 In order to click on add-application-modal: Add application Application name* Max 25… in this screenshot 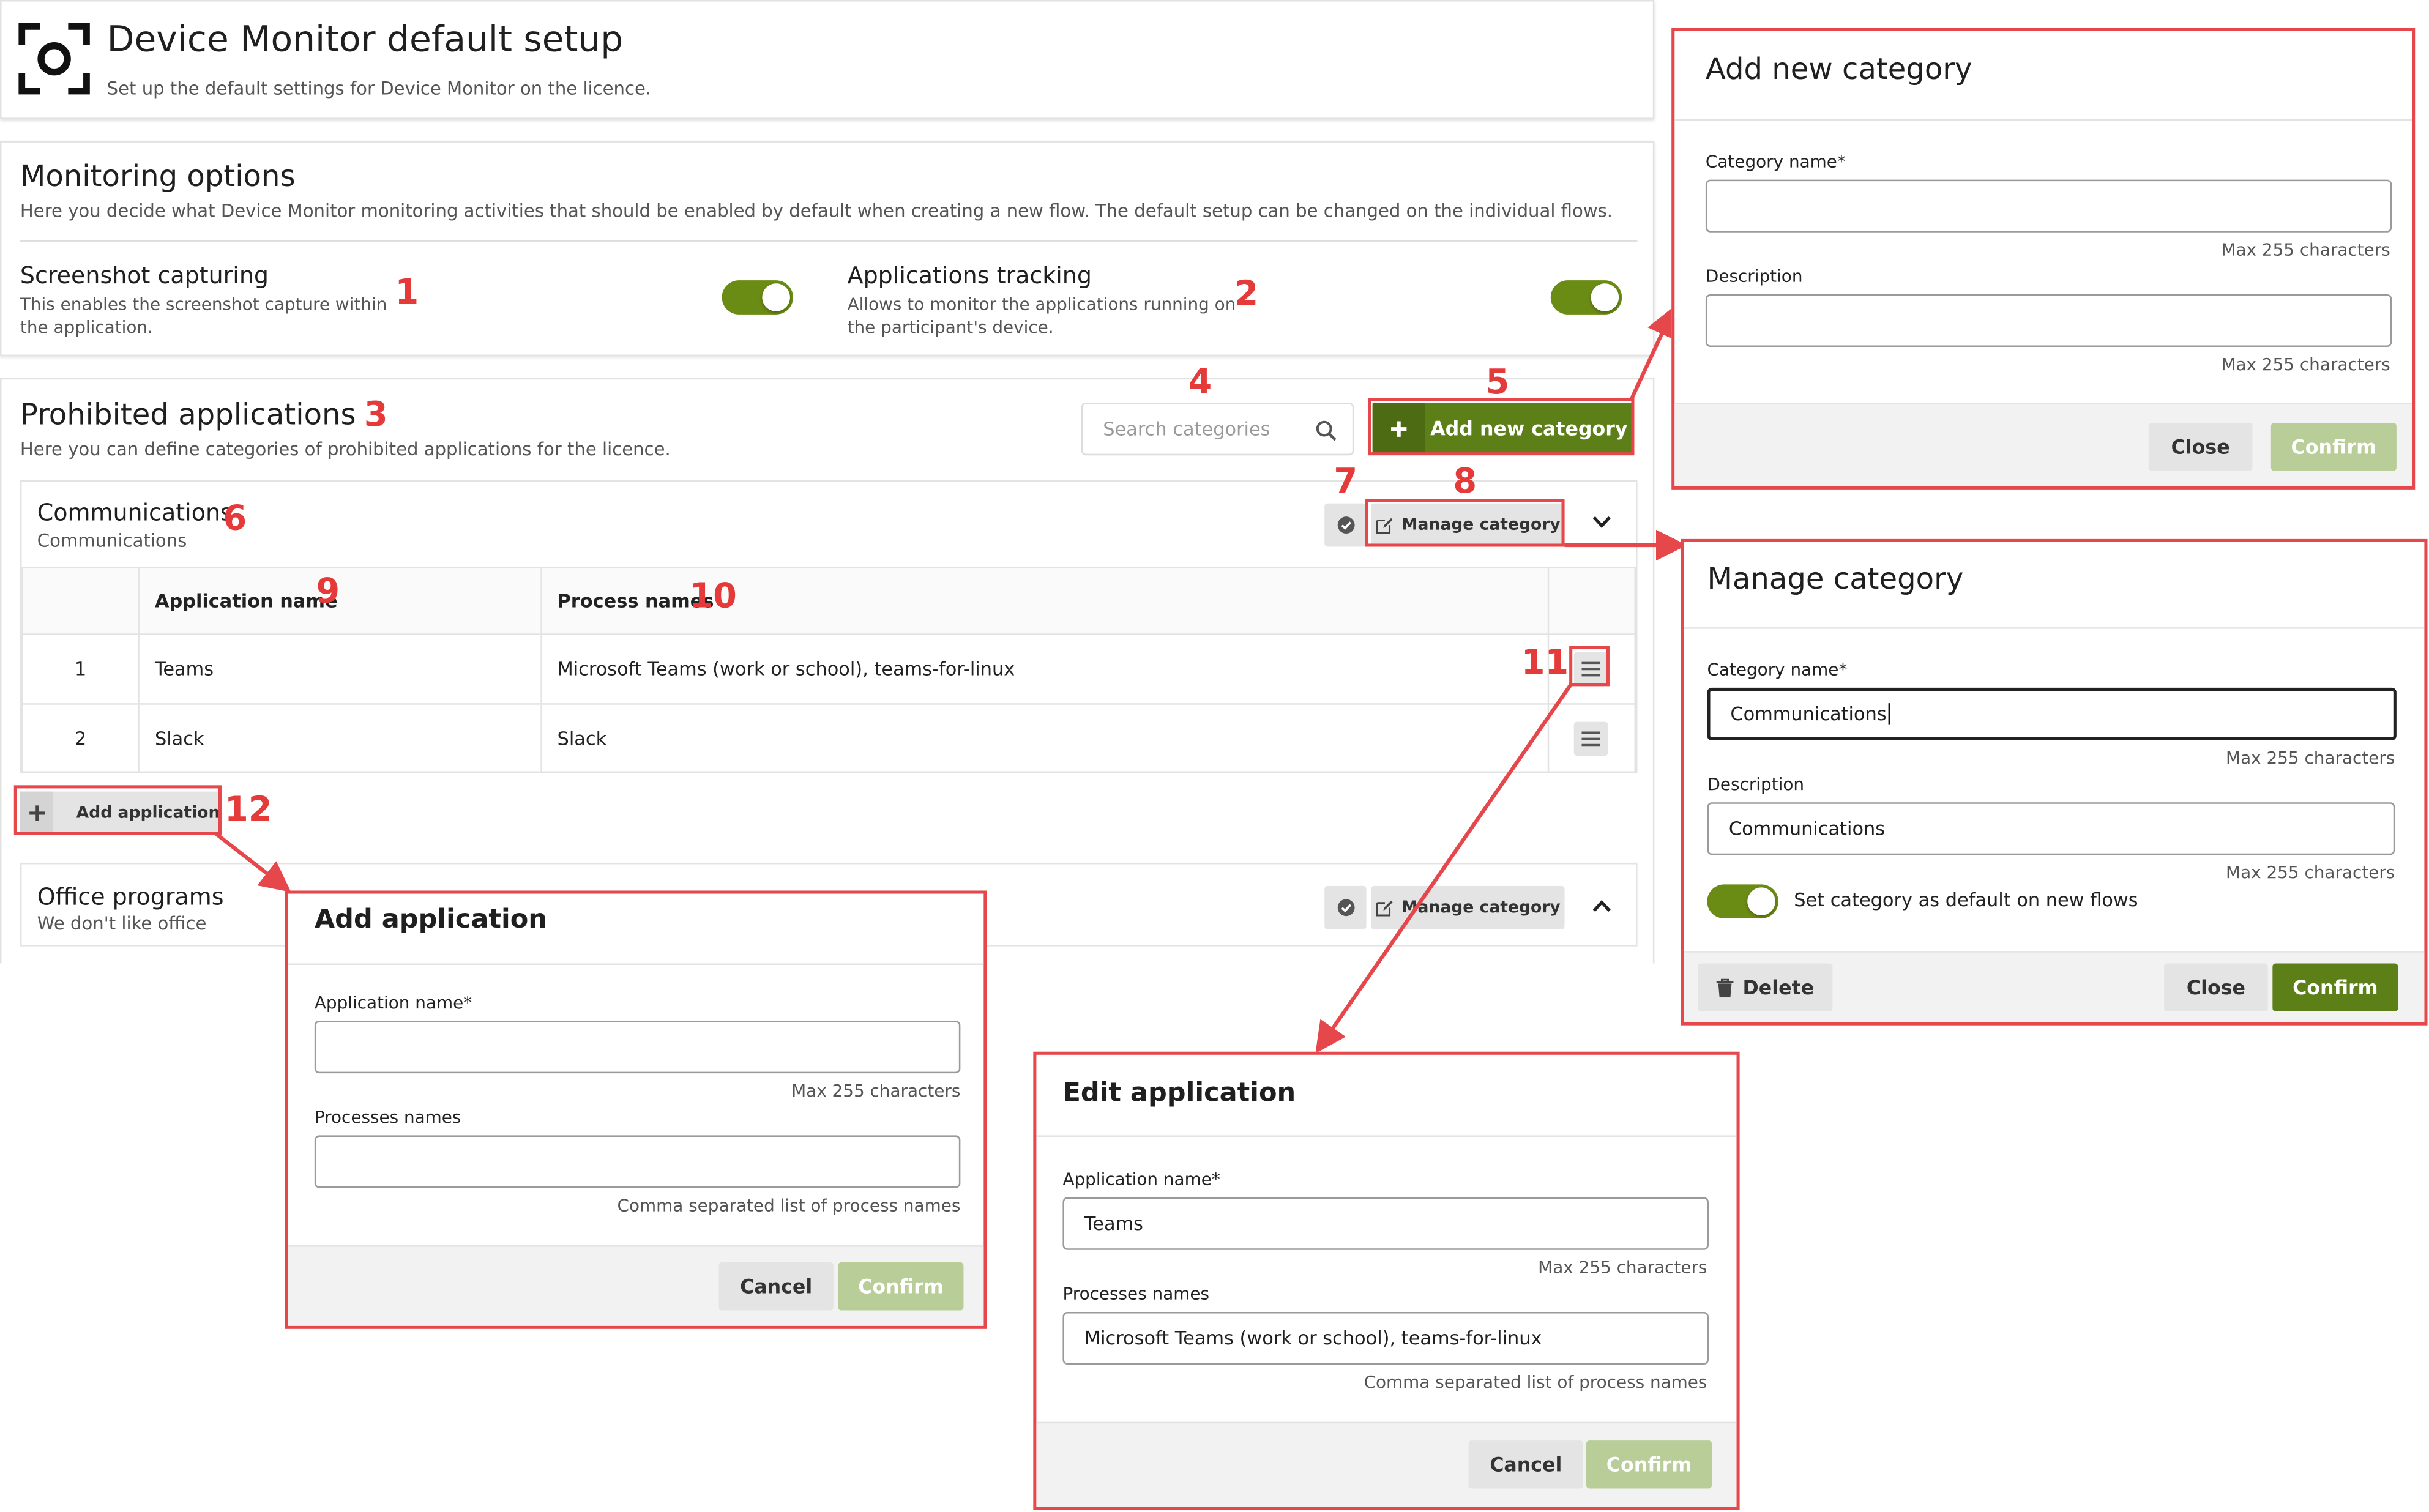, I will do `click(636, 1110)`.